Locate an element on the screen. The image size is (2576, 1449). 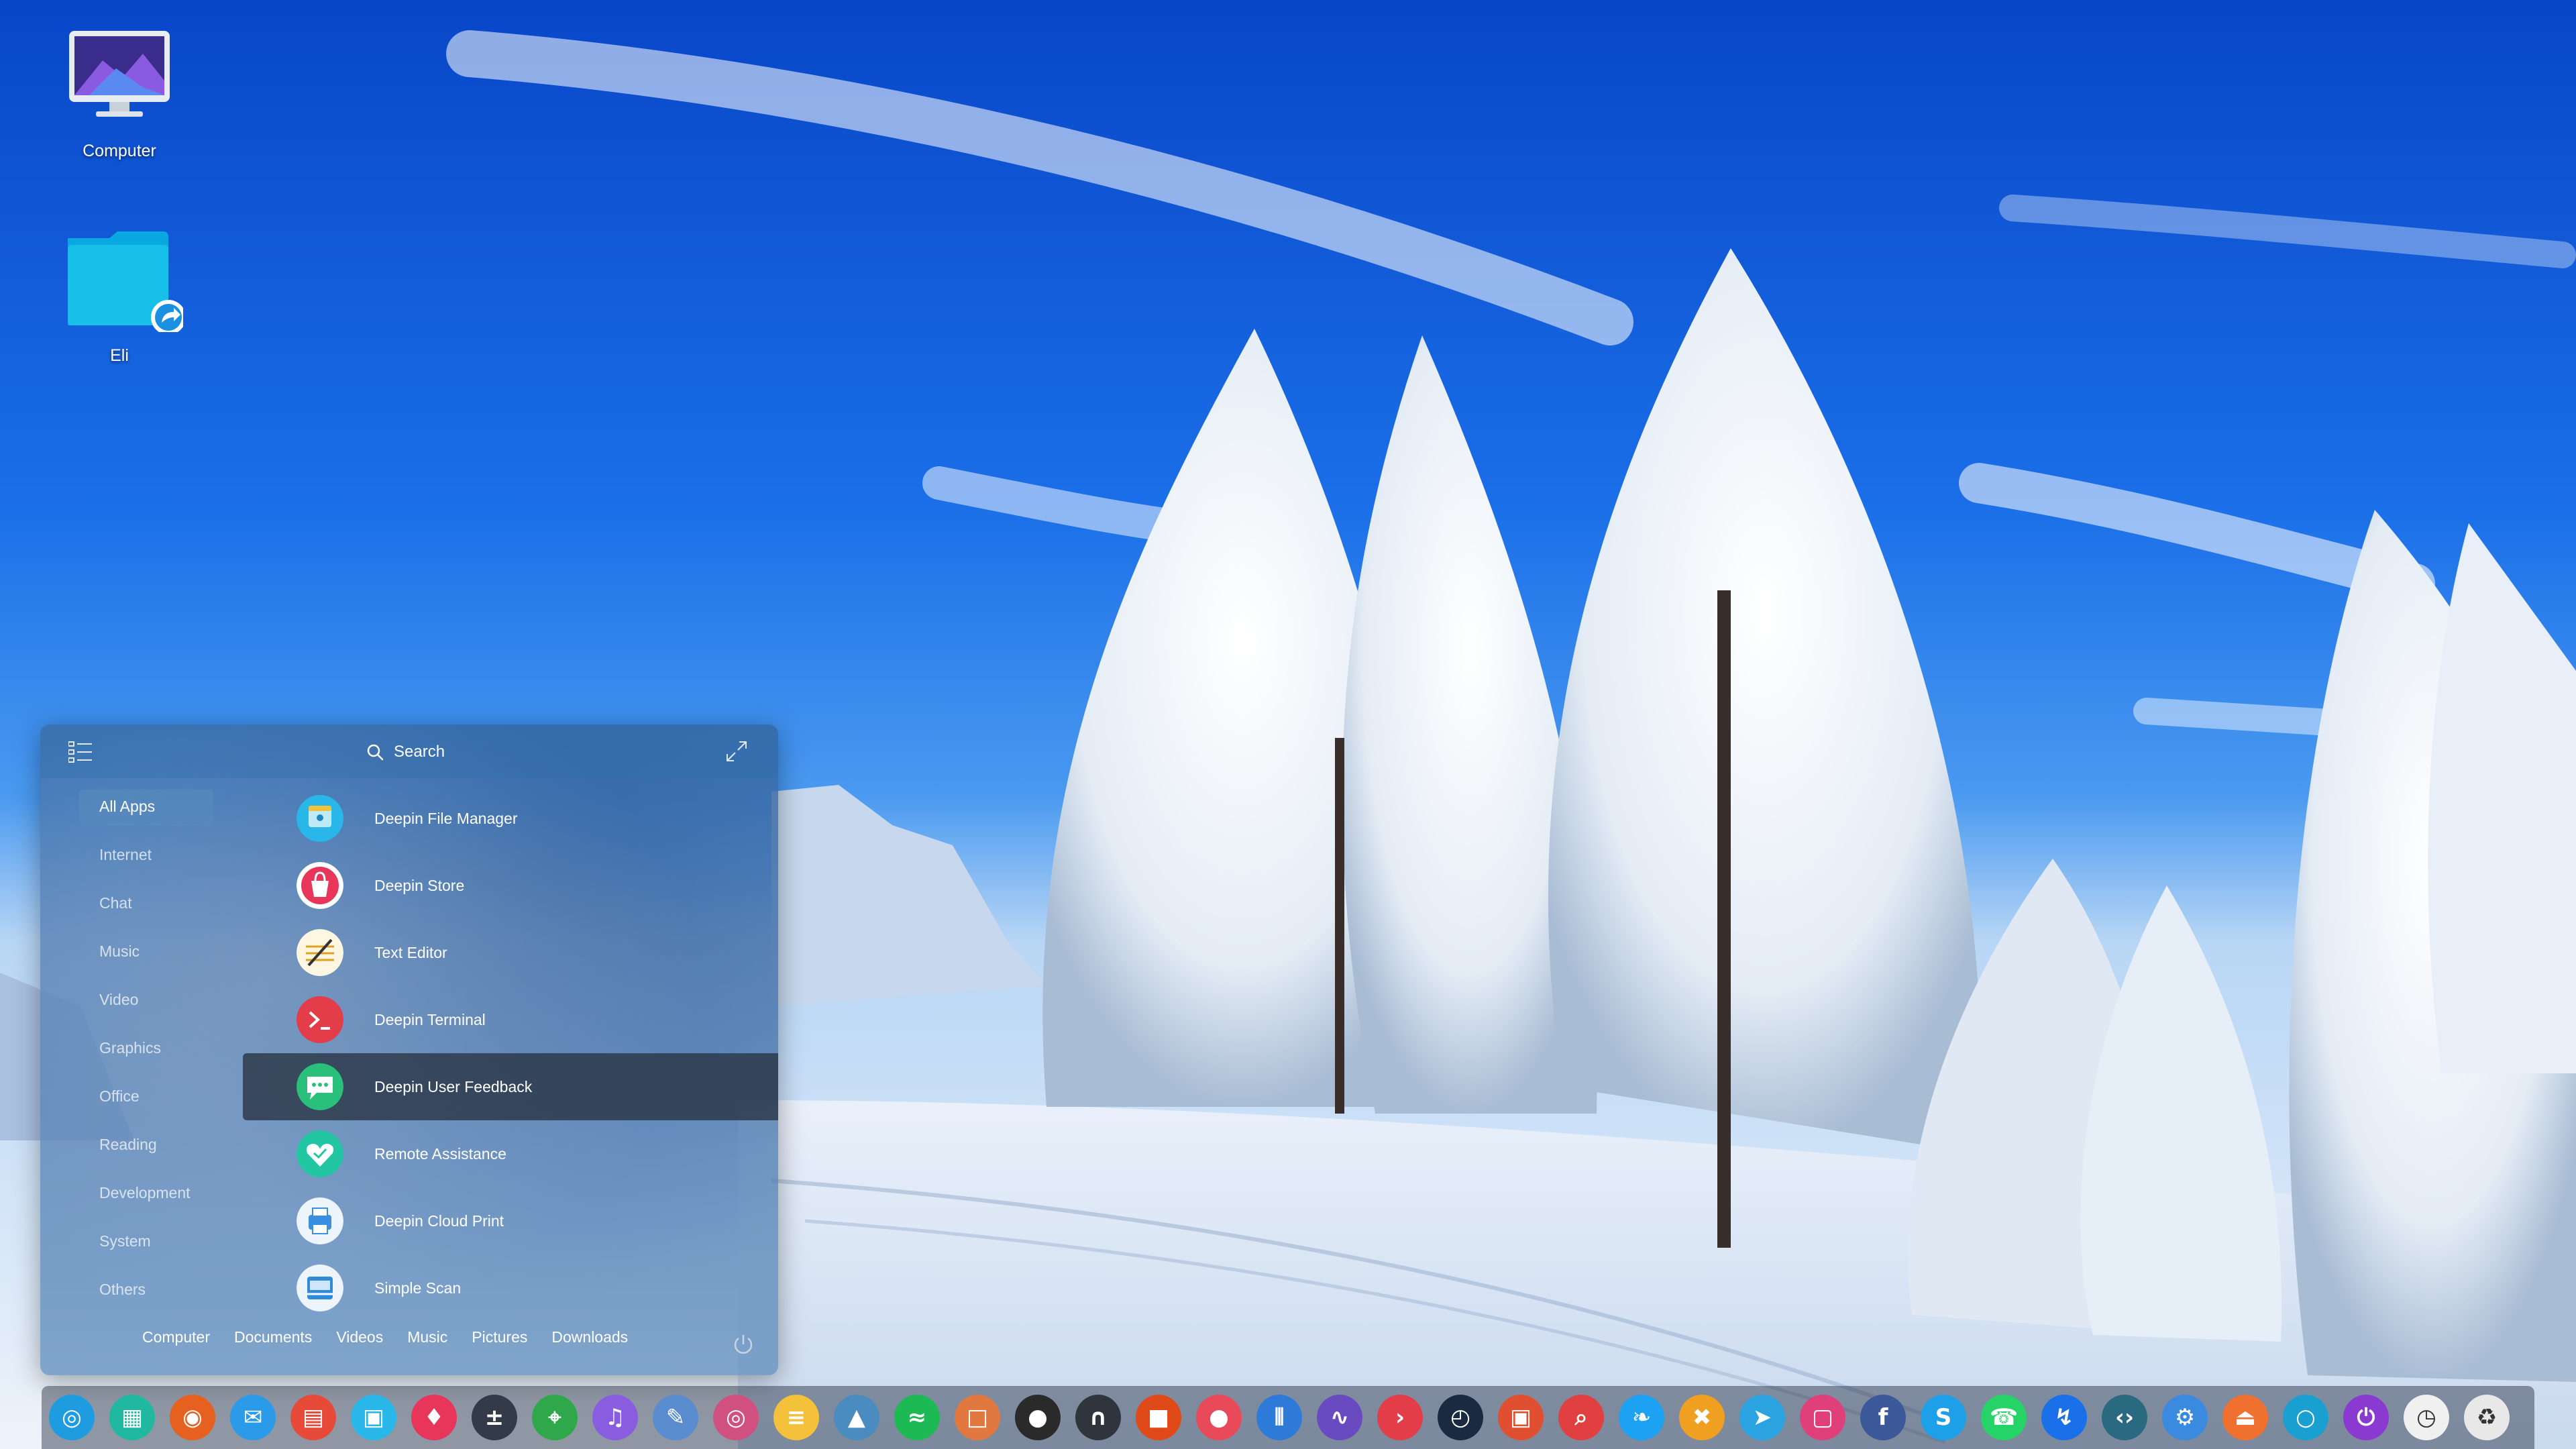
file-manager-icon is located at coordinates (320, 818).